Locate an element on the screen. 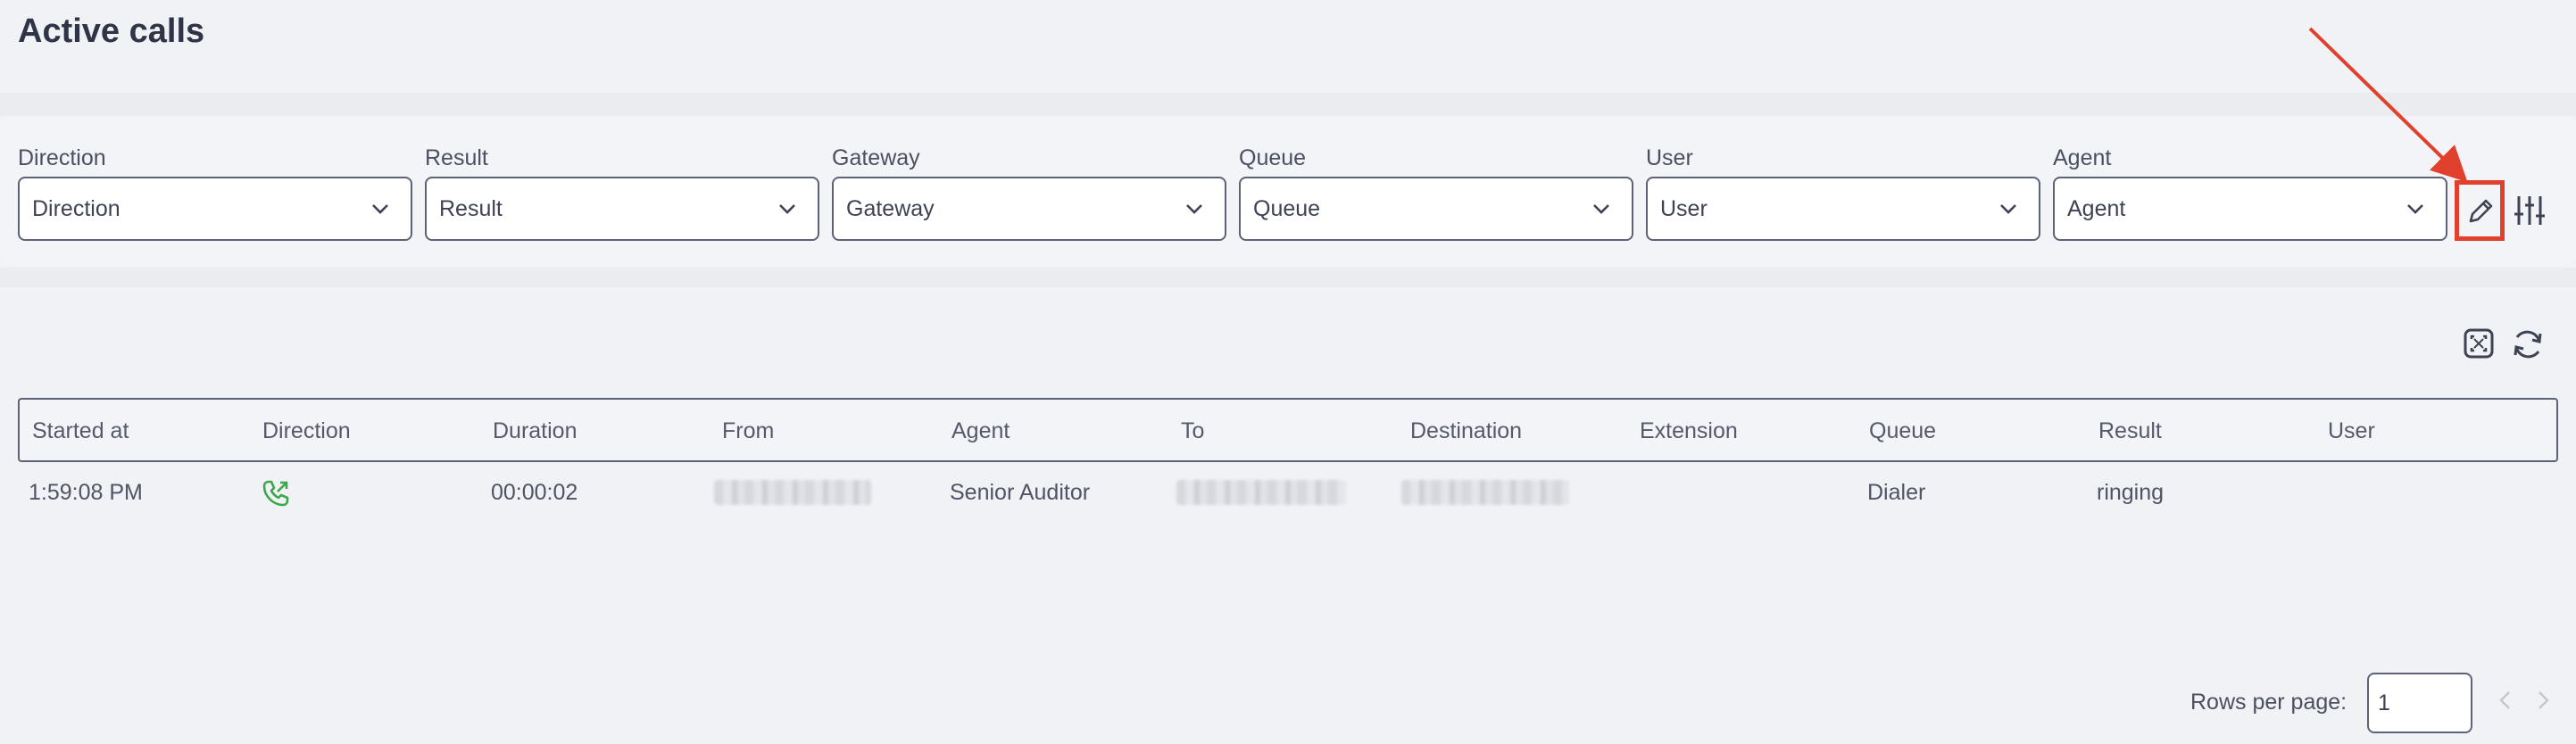 Image resolution: width=2576 pixels, height=744 pixels. redacted-destination-value is located at coordinates (1485, 492).